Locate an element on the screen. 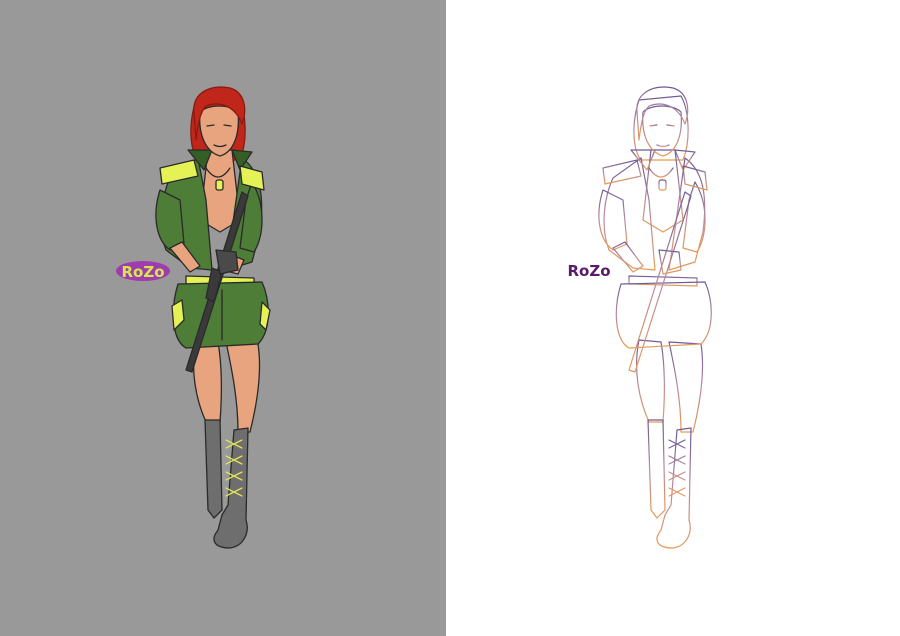 This screenshot has width=900, height=636. dog-tag is located at coordinates (219, 185).